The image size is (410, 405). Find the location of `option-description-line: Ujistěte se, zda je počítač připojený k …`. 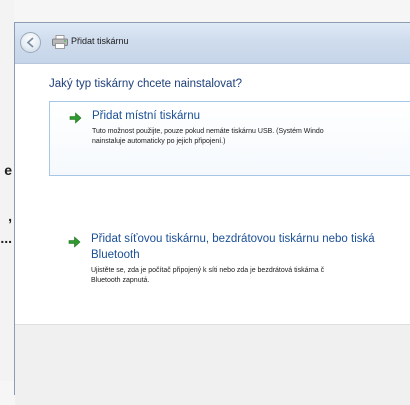

option-description-line: Ujistěte se, zda je počítač připojený k … is located at coordinates (208, 270).